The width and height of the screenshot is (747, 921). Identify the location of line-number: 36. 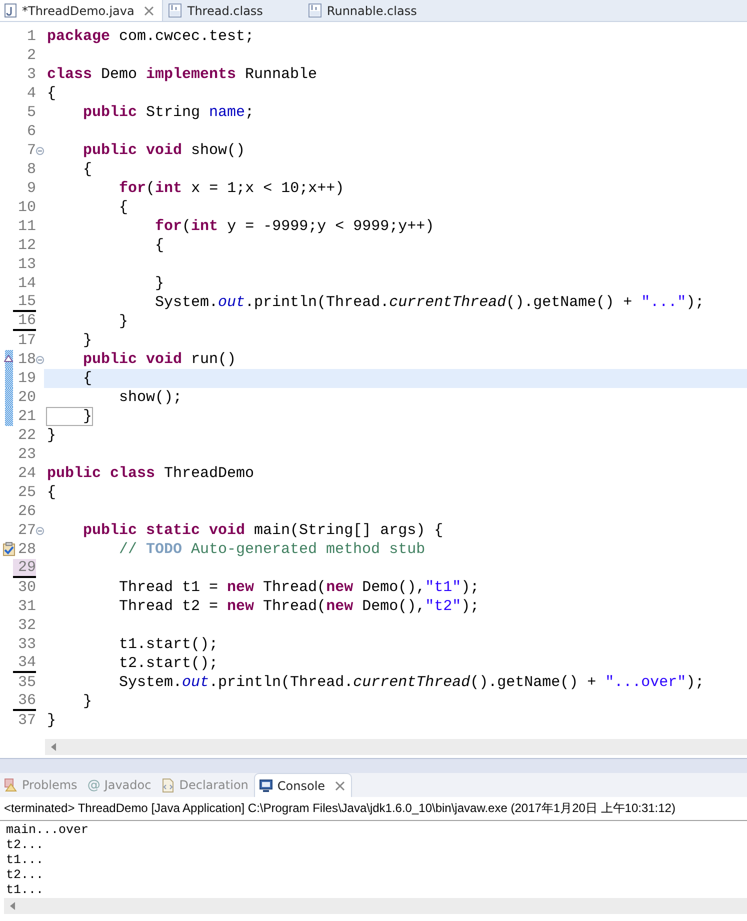
(24, 701).